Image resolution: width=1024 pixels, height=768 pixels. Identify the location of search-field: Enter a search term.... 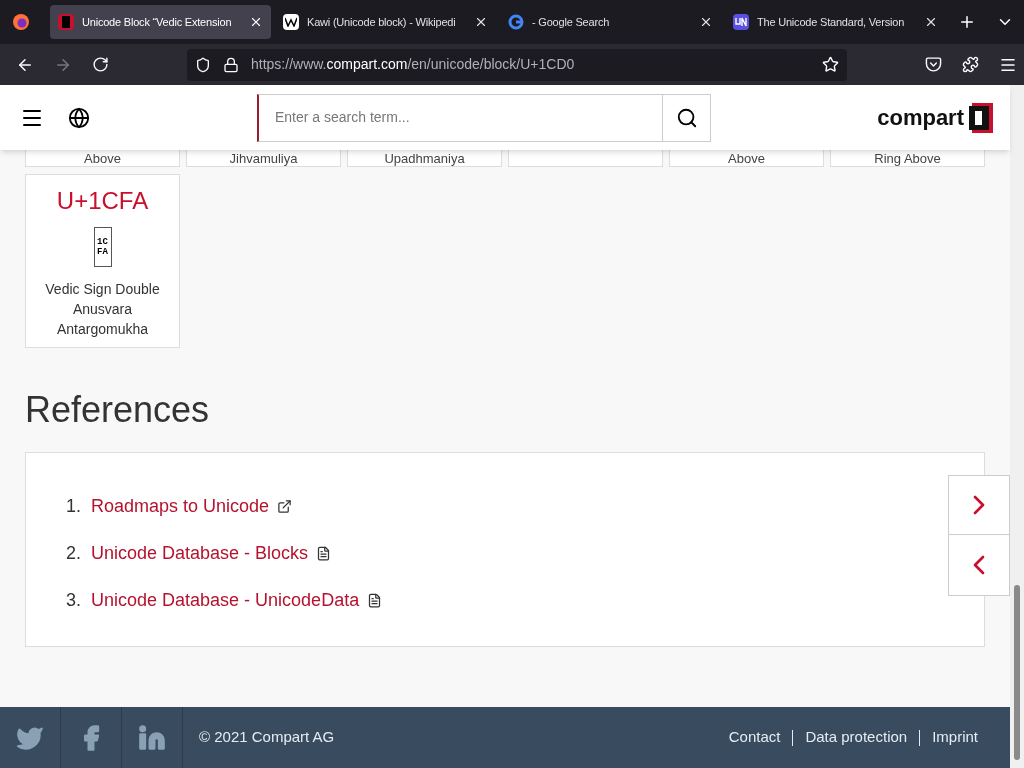
(460, 117).